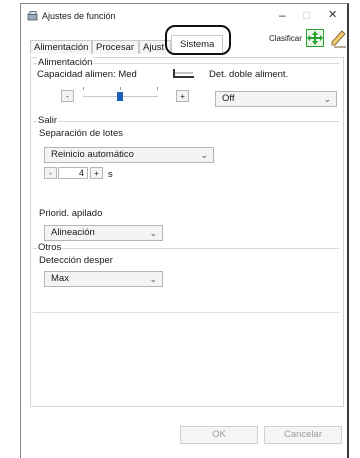 This screenshot has height=458, width=360. I want to click on tab-label: Alimentación, so click(61, 47).